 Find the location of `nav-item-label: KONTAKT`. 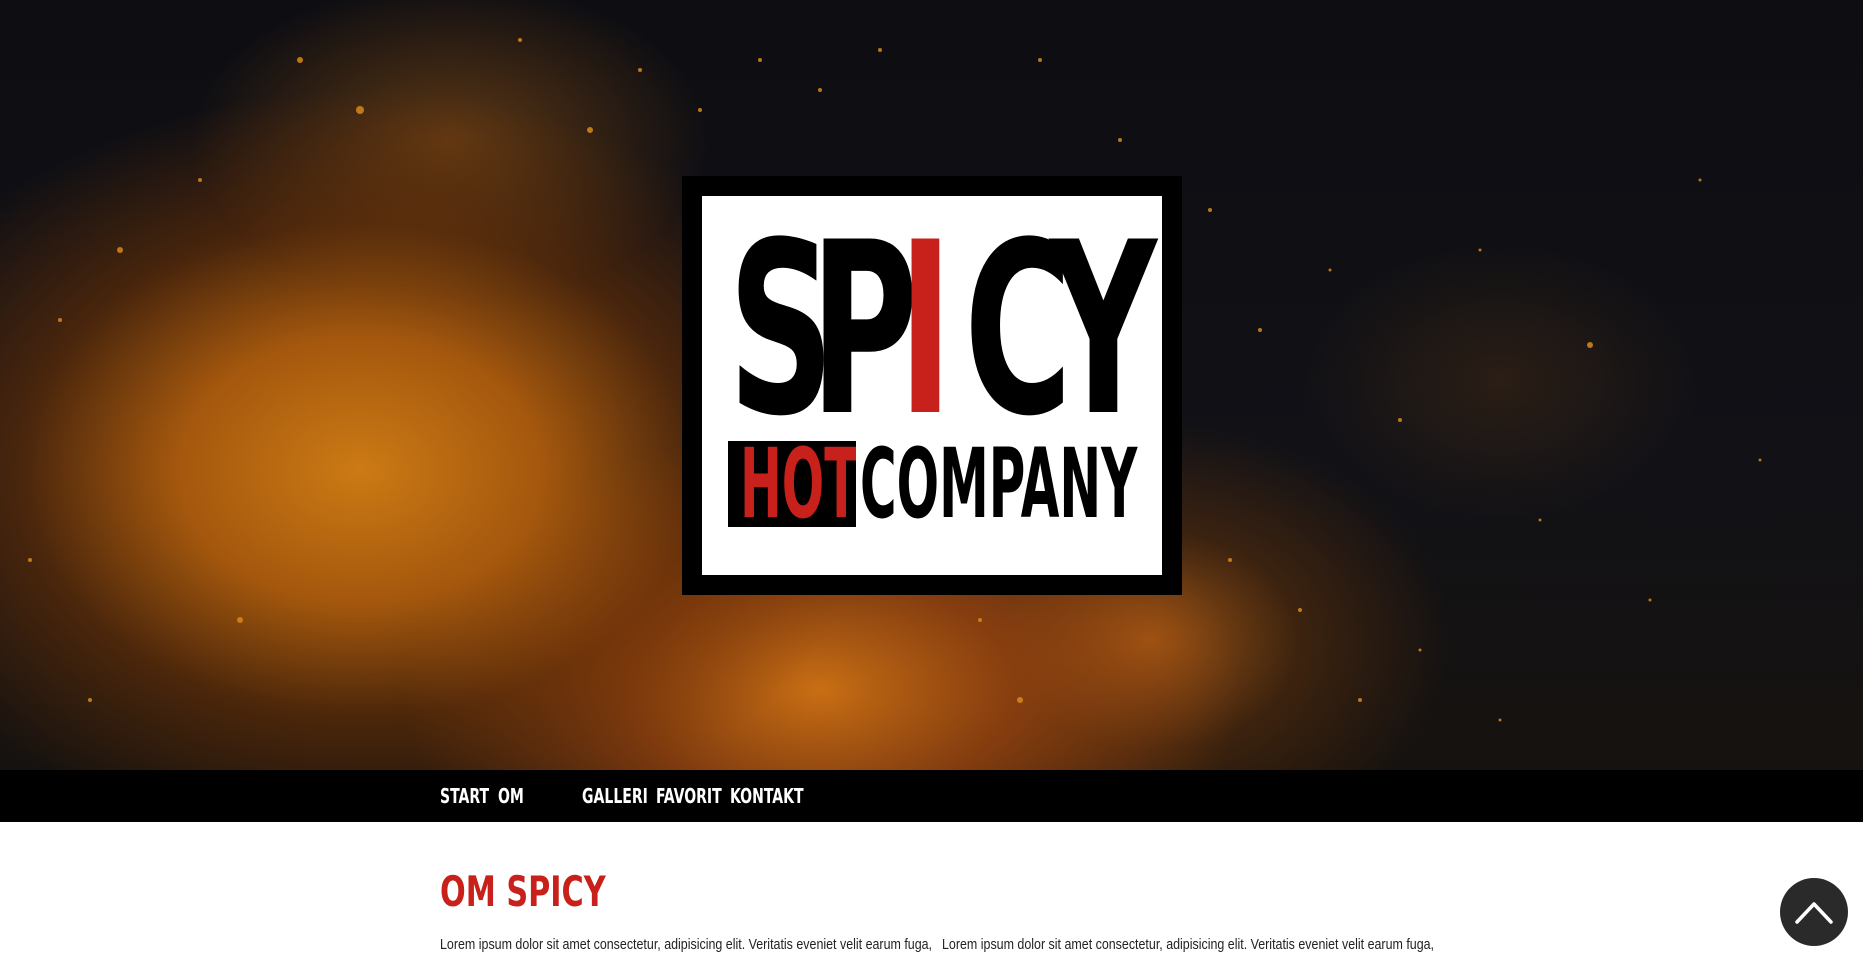

nav-item-label: KONTAKT is located at coordinates (767, 796).